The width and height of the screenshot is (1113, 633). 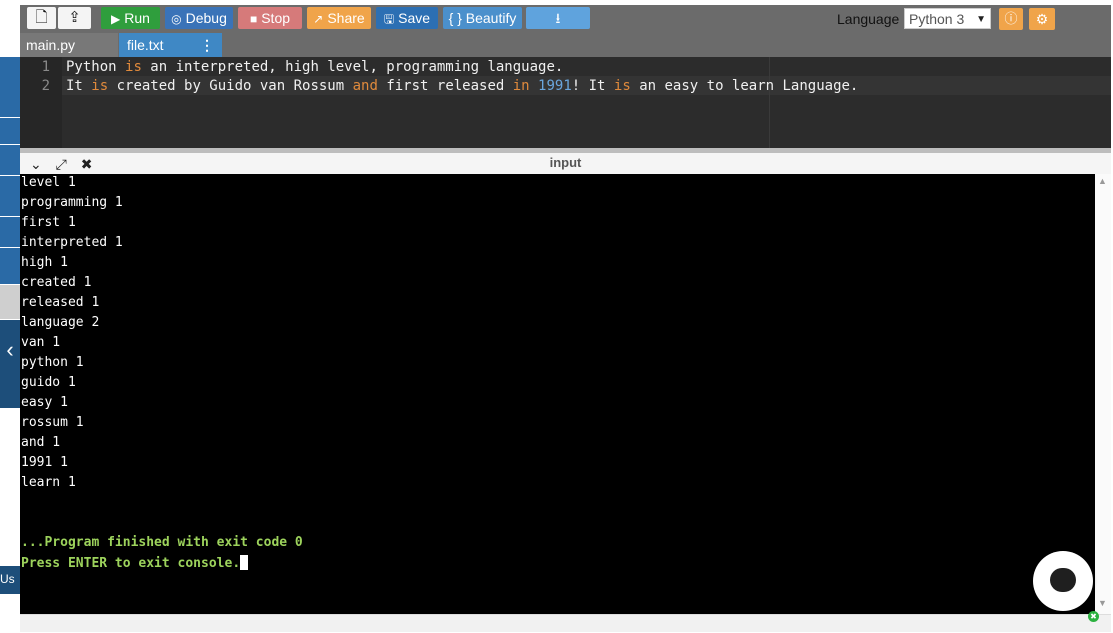 I want to click on console-line: rossum 1, so click(x=52, y=422).